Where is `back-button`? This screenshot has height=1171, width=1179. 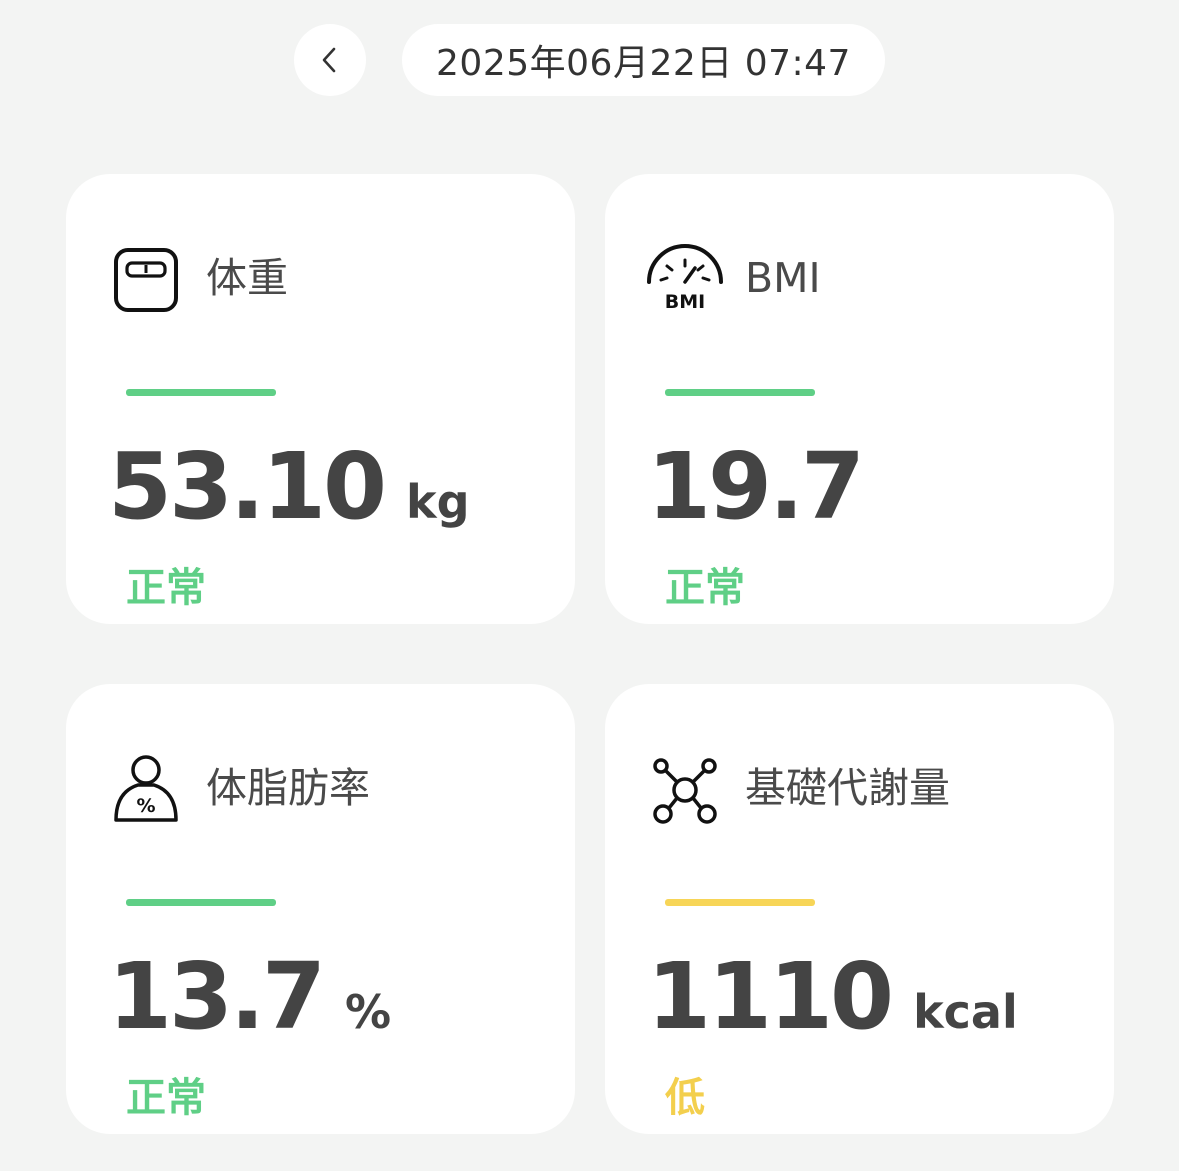 back-button is located at coordinates (330, 60).